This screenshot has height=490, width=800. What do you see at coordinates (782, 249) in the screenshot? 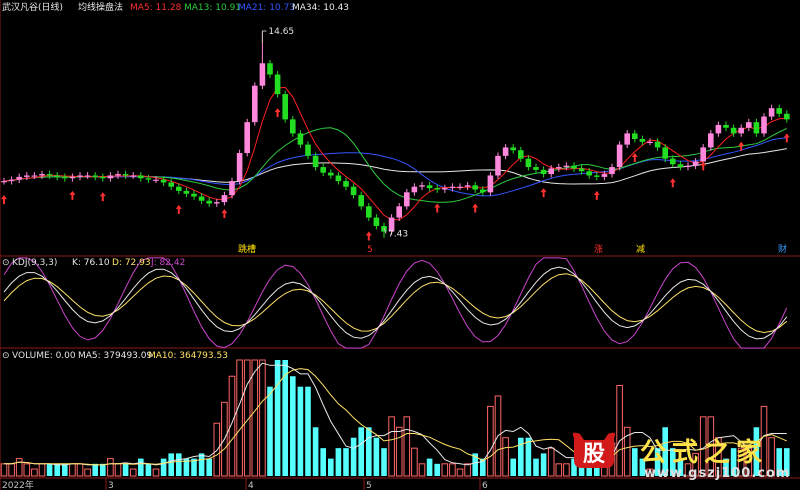
I see `signal-tag: 财` at bounding box center [782, 249].